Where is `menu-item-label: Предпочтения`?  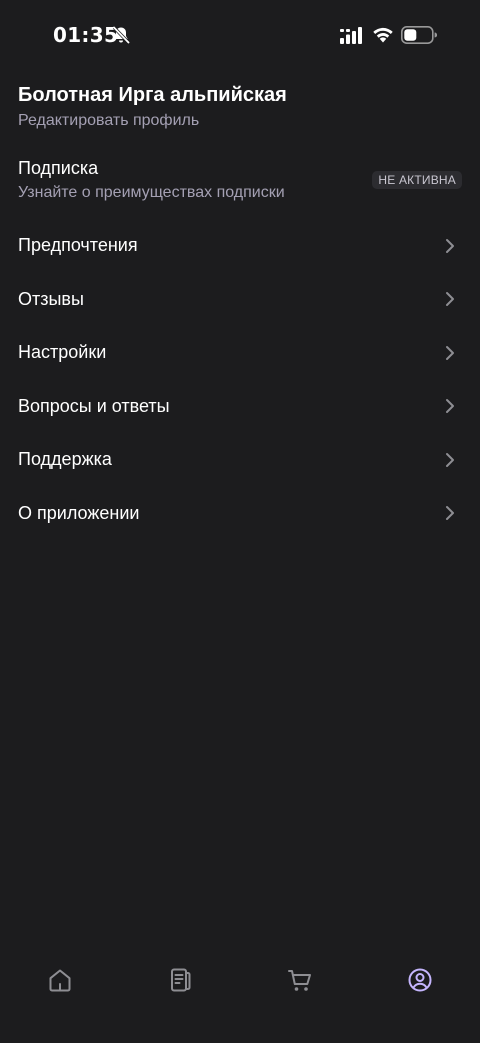
menu-item-label: Предпочтения is located at coordinates (78, 245).